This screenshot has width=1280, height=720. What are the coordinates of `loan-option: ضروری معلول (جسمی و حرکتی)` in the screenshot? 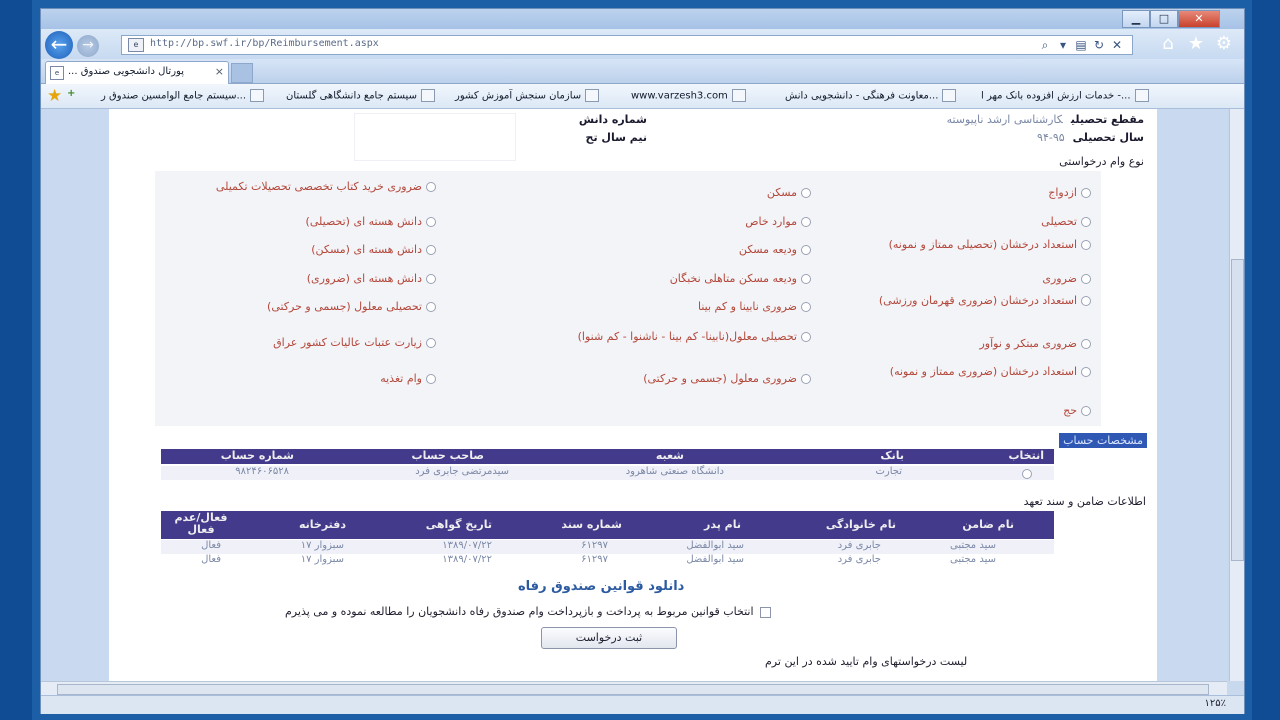 It's located at (661, 378).